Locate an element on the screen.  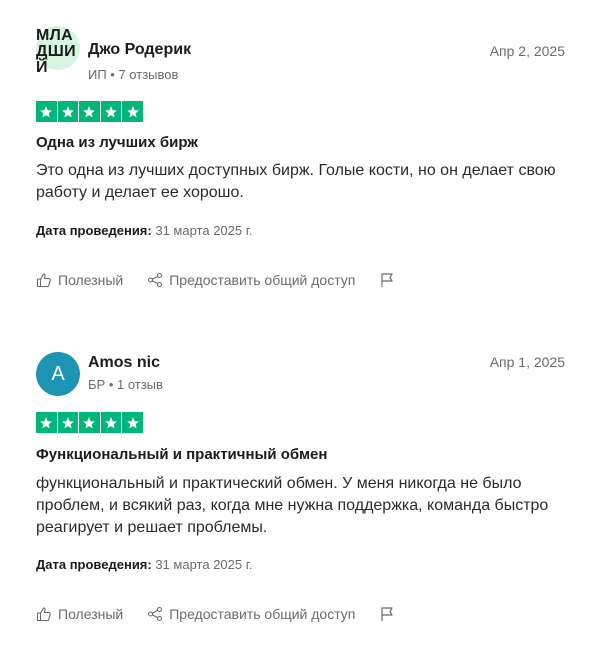
author-meta: ИП • 7 отзывов is located at coordinates (133, 74).